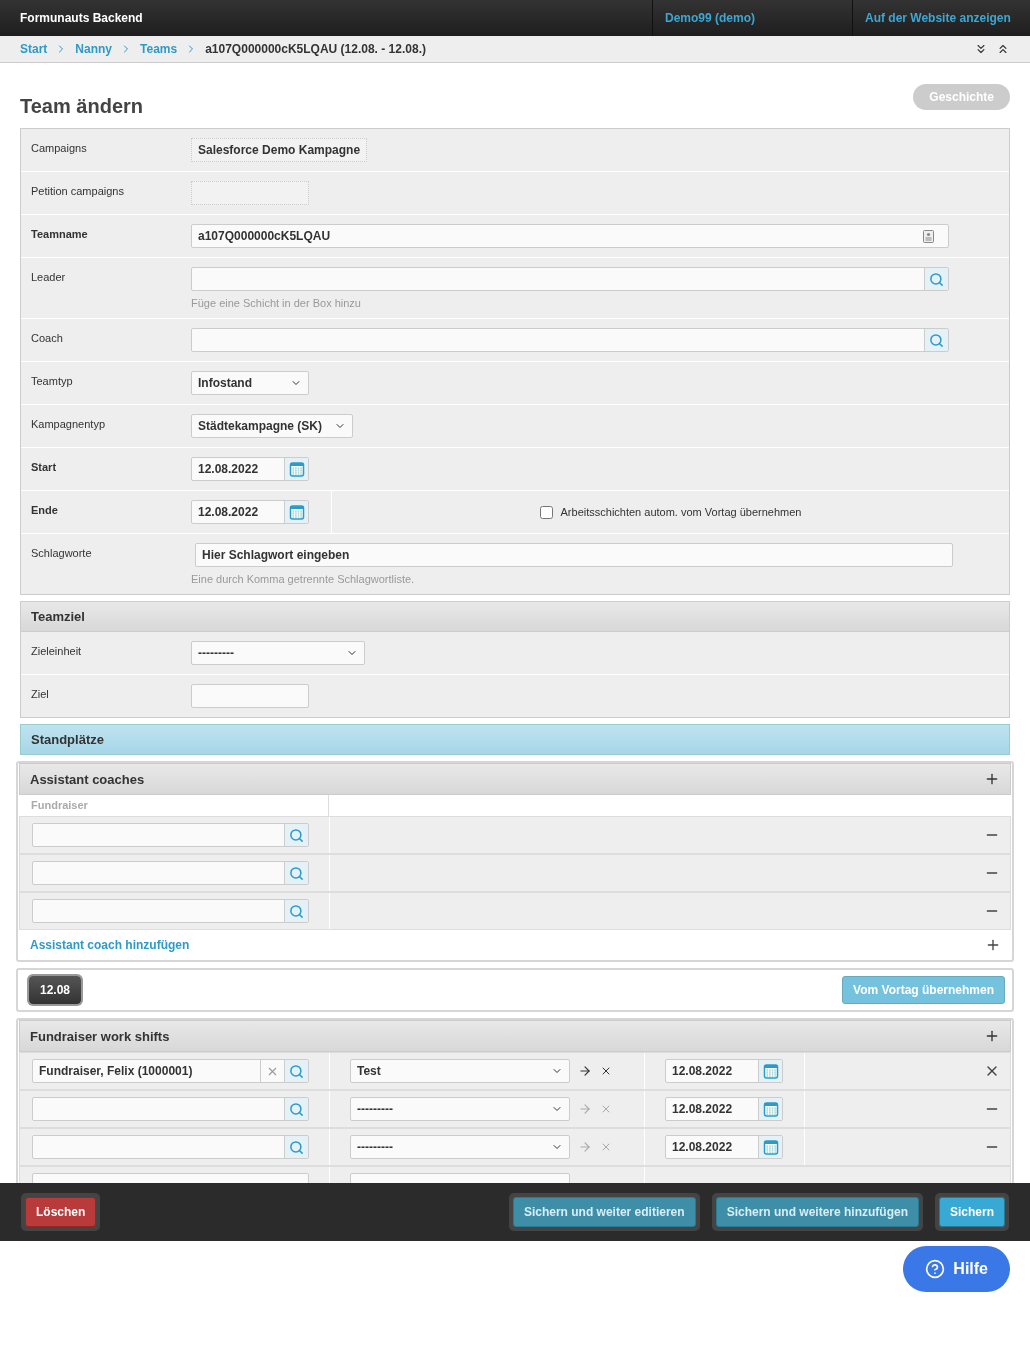 The width and height of the screenshot is (1030, 1361). Describe the element at coordinates (606, 1071) in the screenshot. I see `close-icon` at that location.